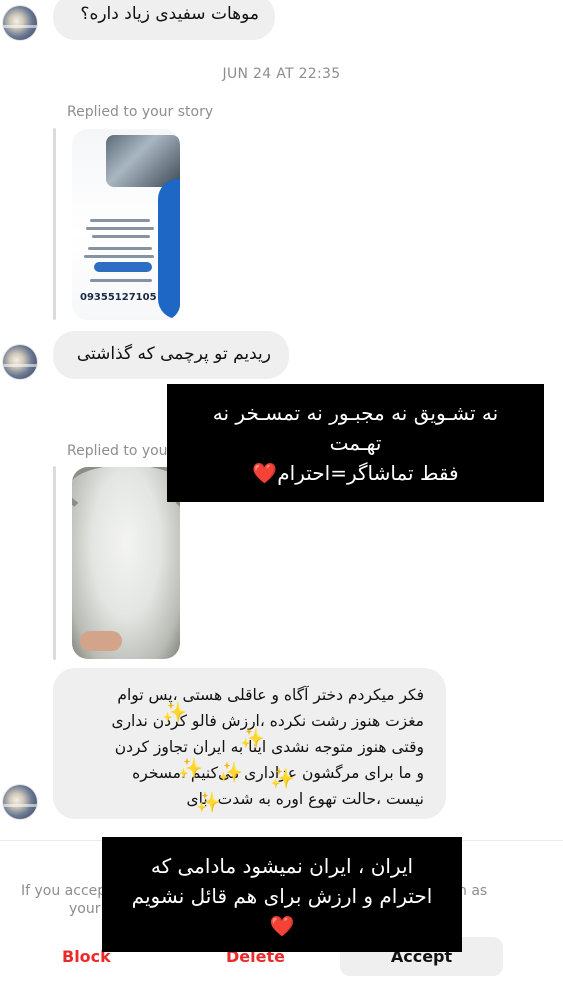 The image size is (563, 1000). Describe the element at coordinates (123, 267) in the screenshot. I see `story-handle-pill` at that location.